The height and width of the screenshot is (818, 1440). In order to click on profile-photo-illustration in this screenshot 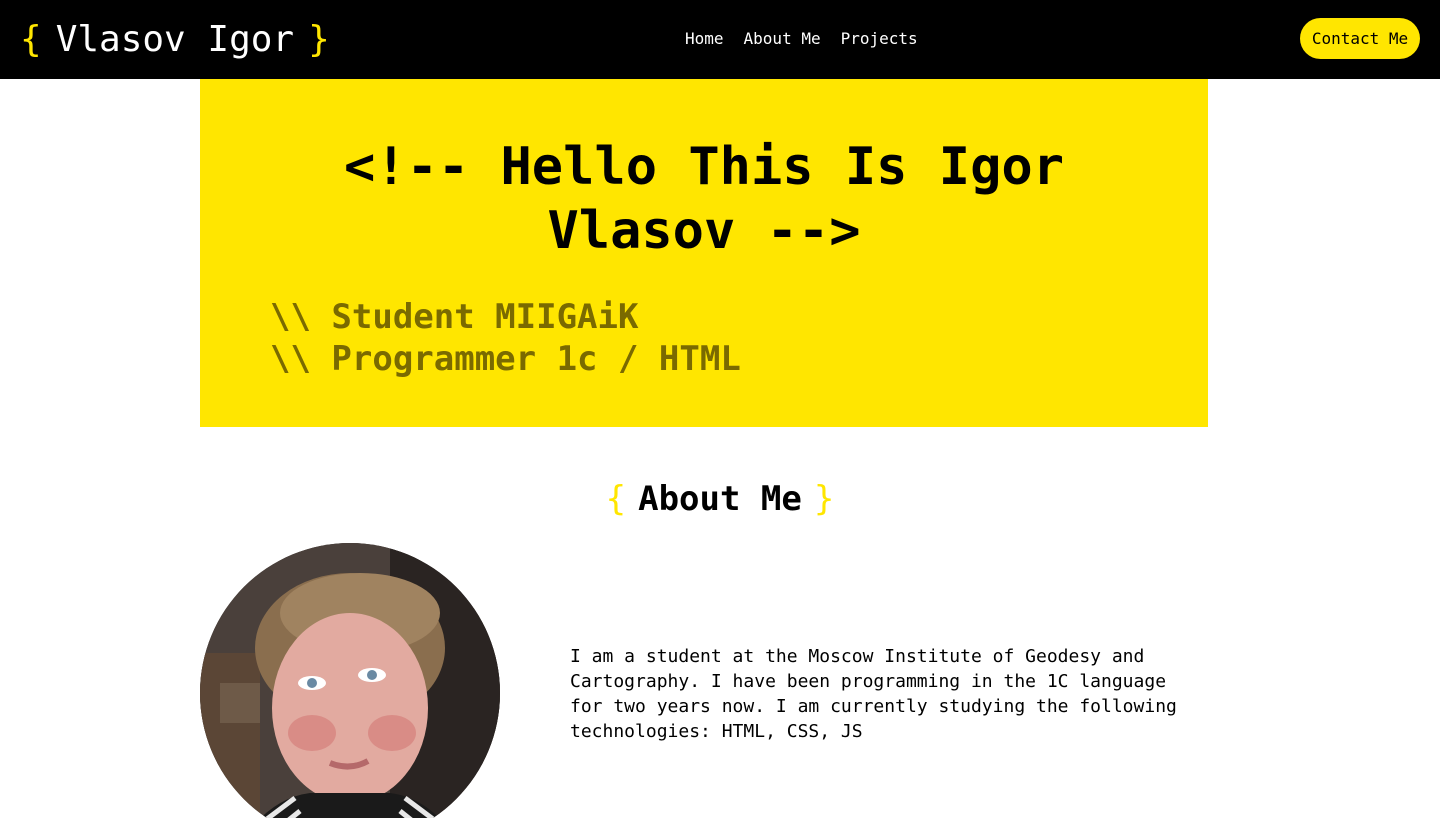, I will do `click(350, 680)`.